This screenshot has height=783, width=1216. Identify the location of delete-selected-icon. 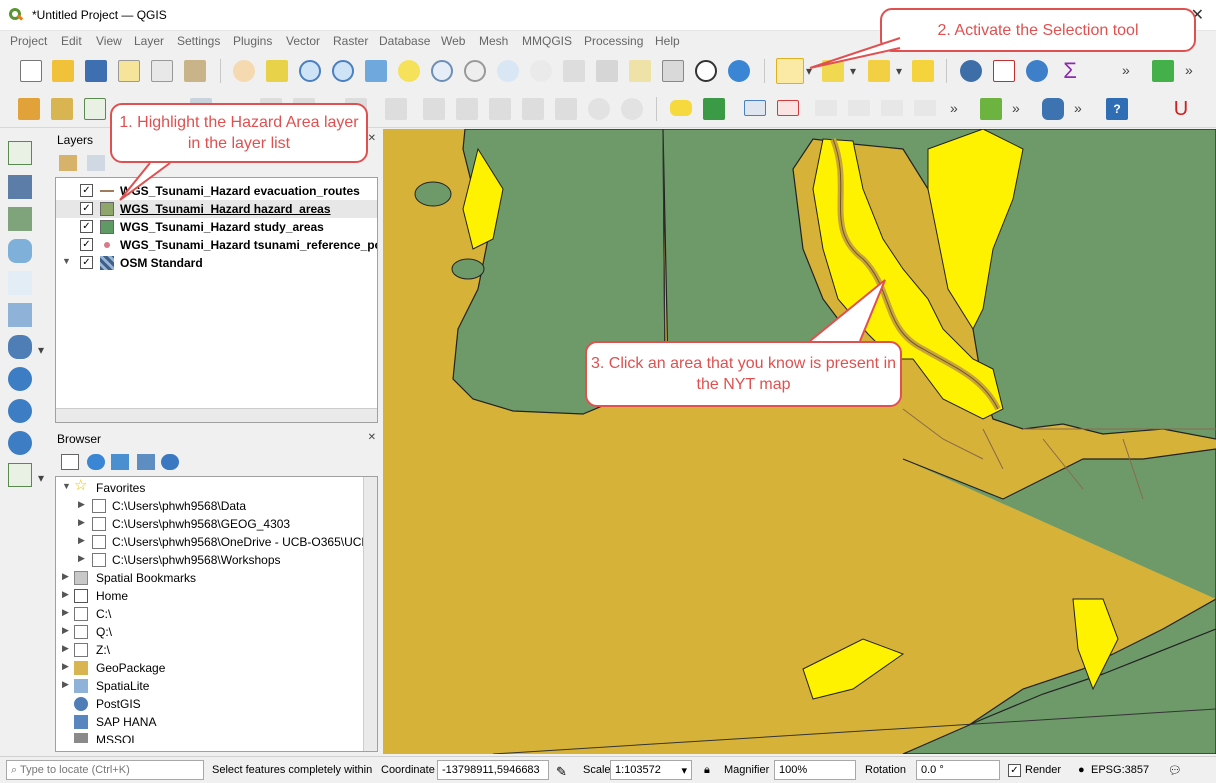
(434, 109).